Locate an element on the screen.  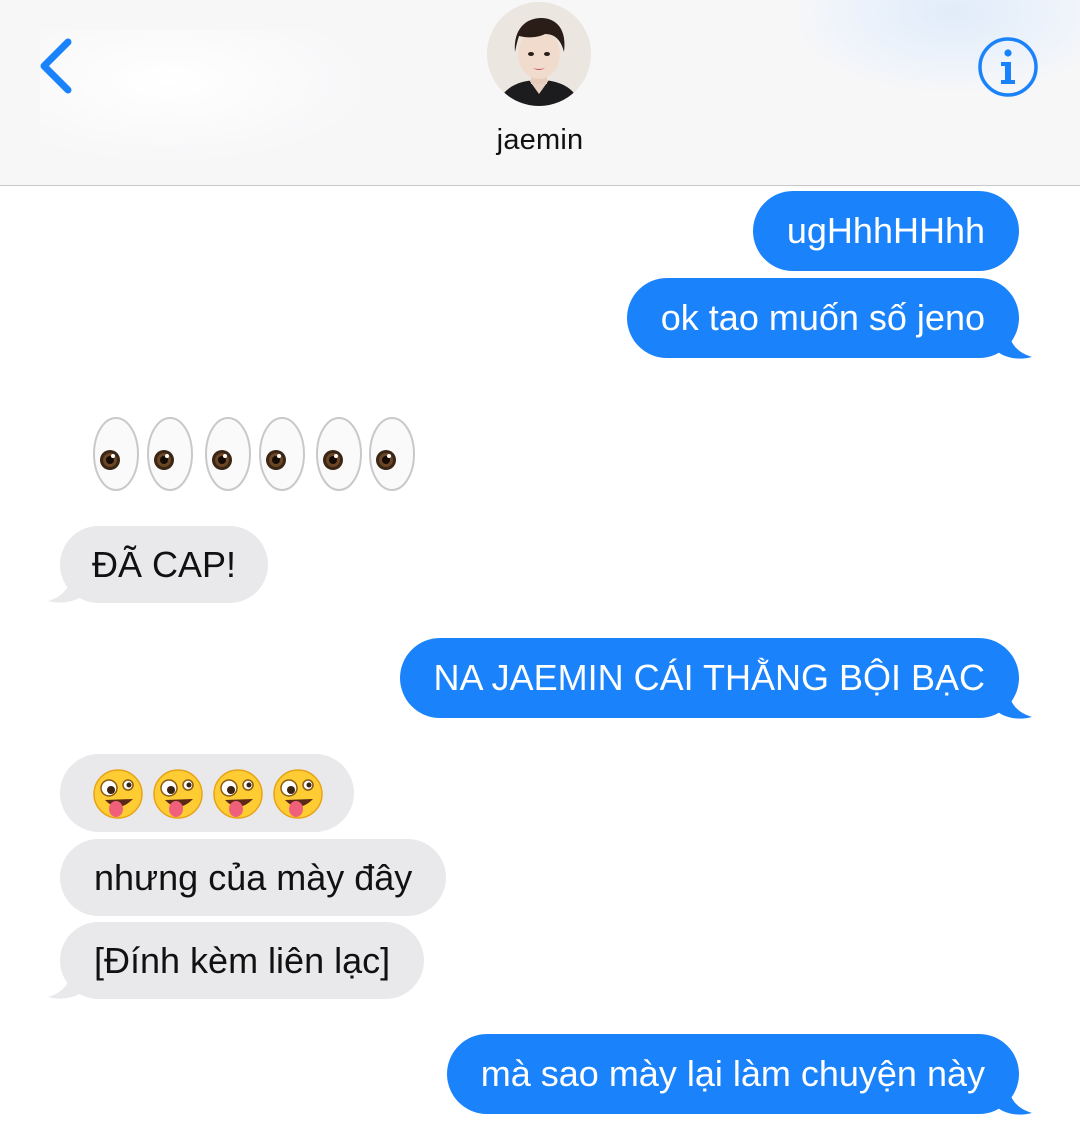
incoming-message: [Đính kèm liên lạc] is located at coordinates (242, 960).